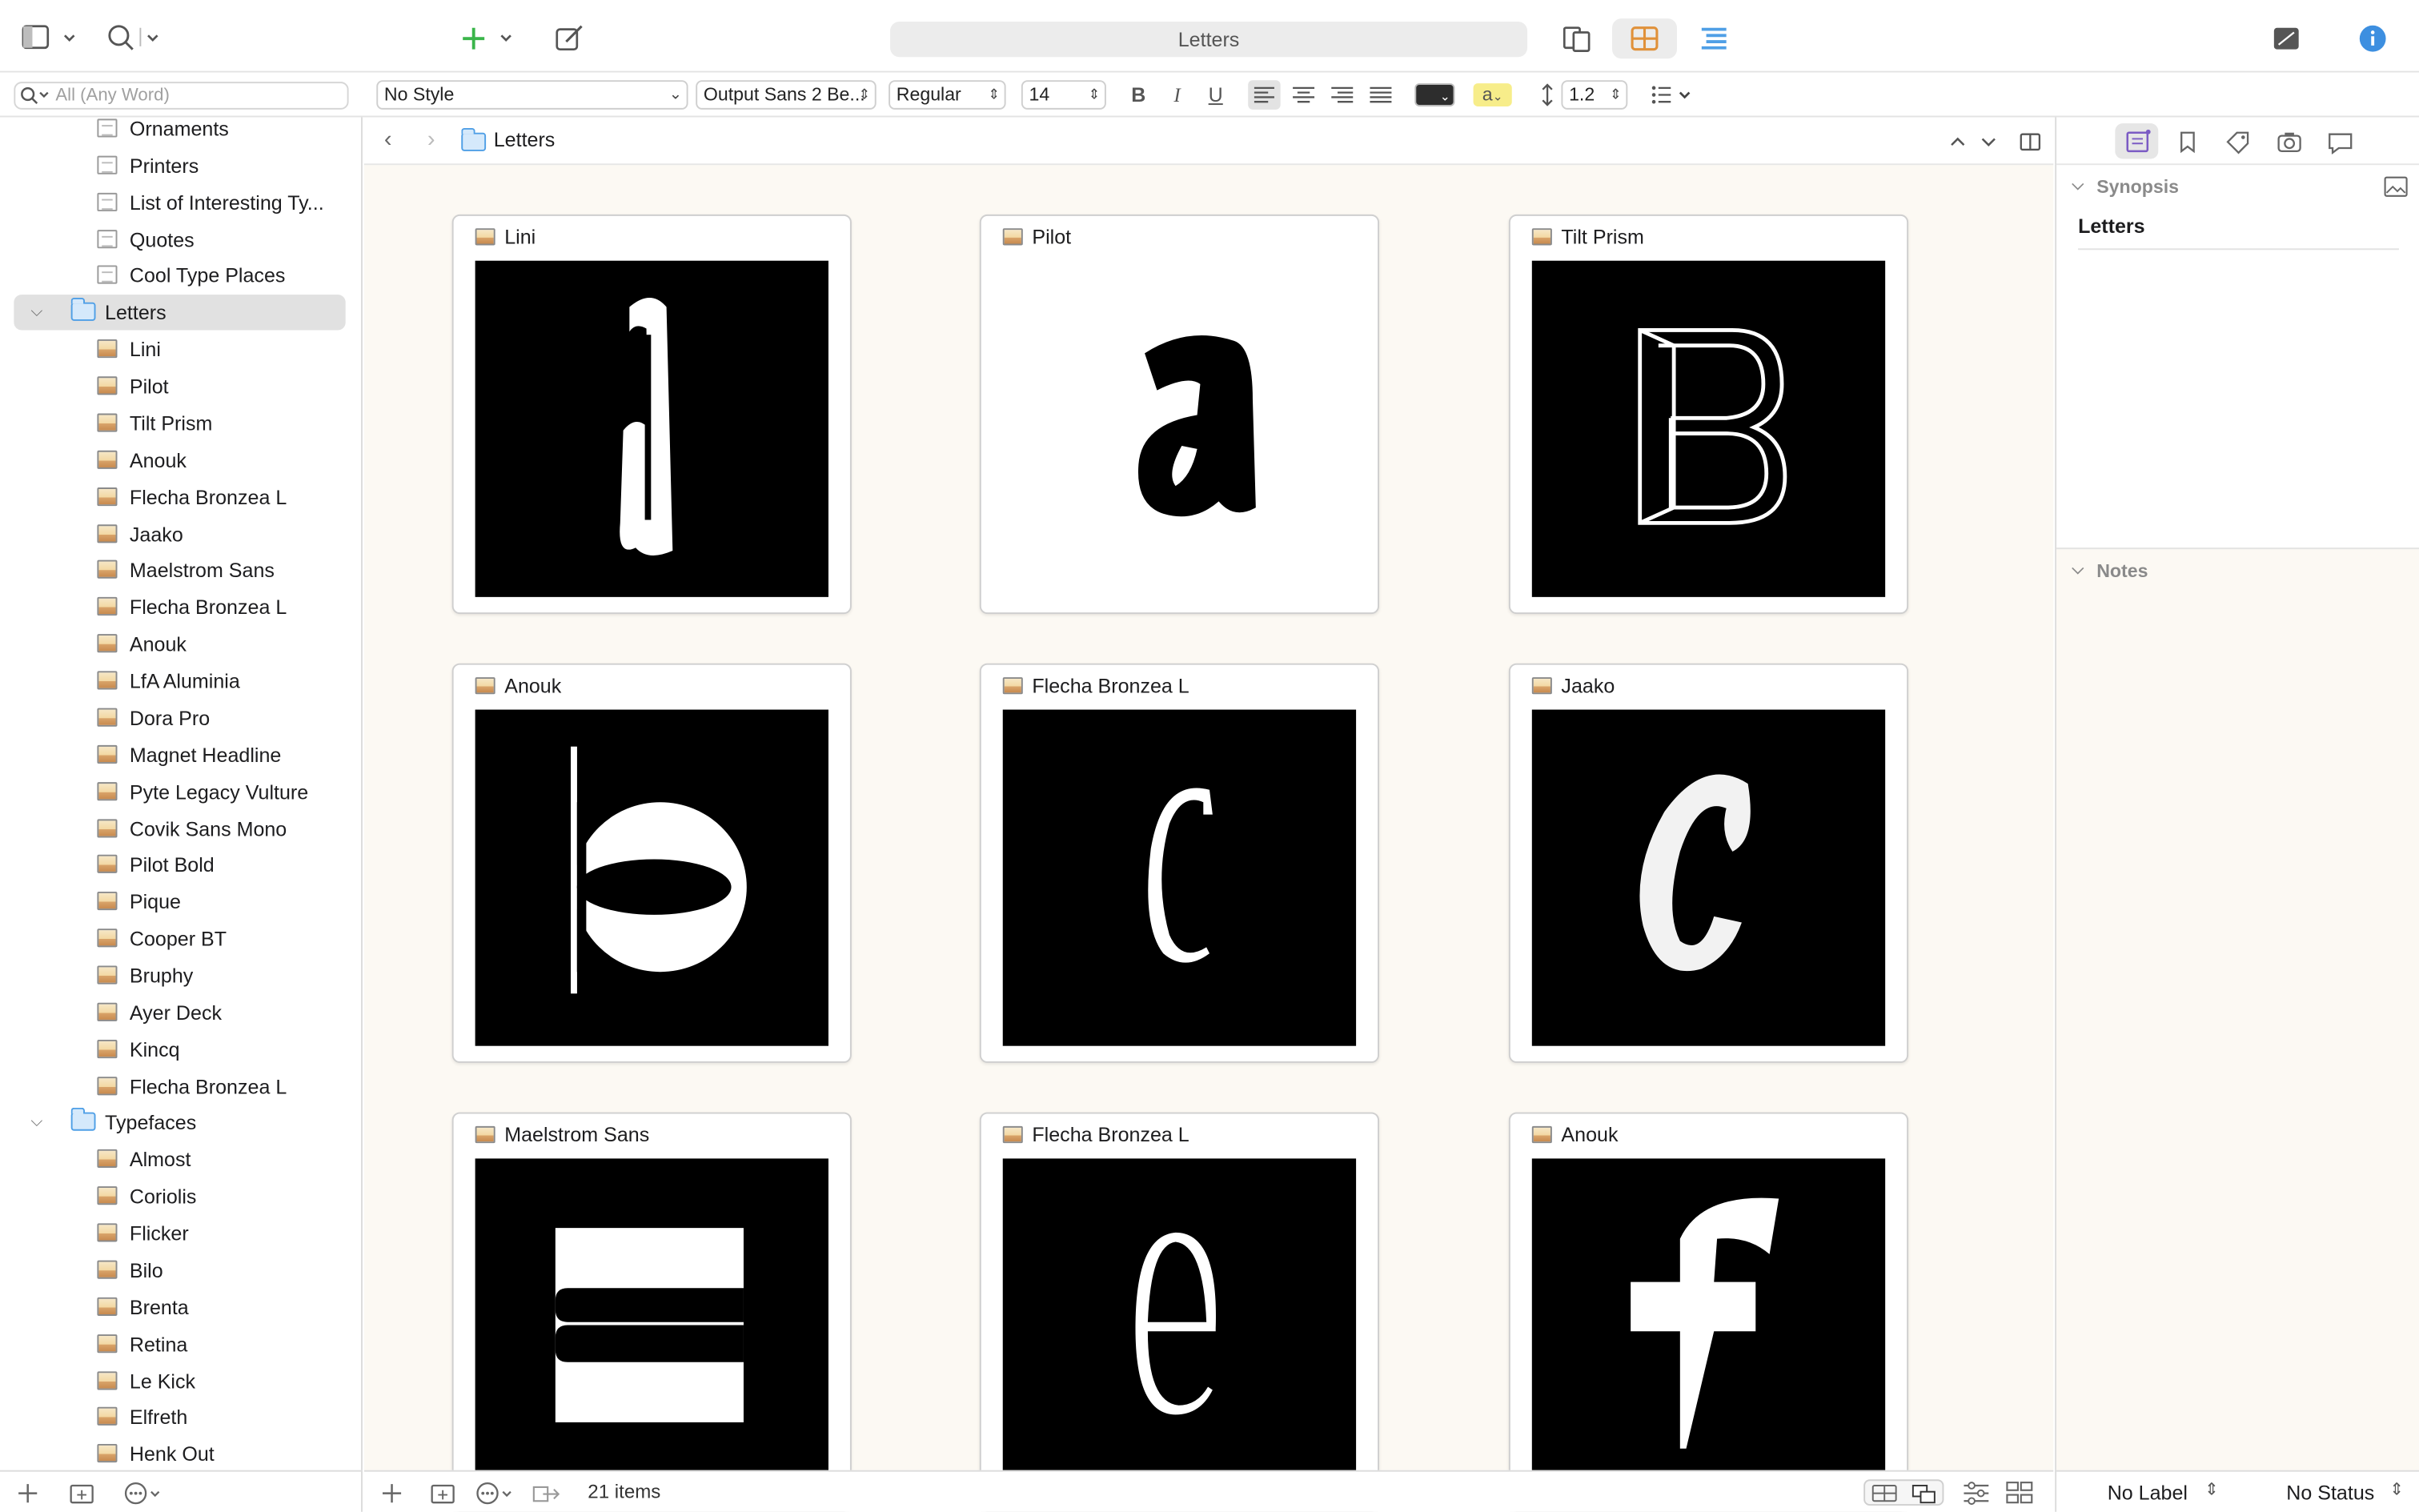  Describe the element at coordinates (1903, 1492) in the screenshot. I see `card-size-toggle` at that location.